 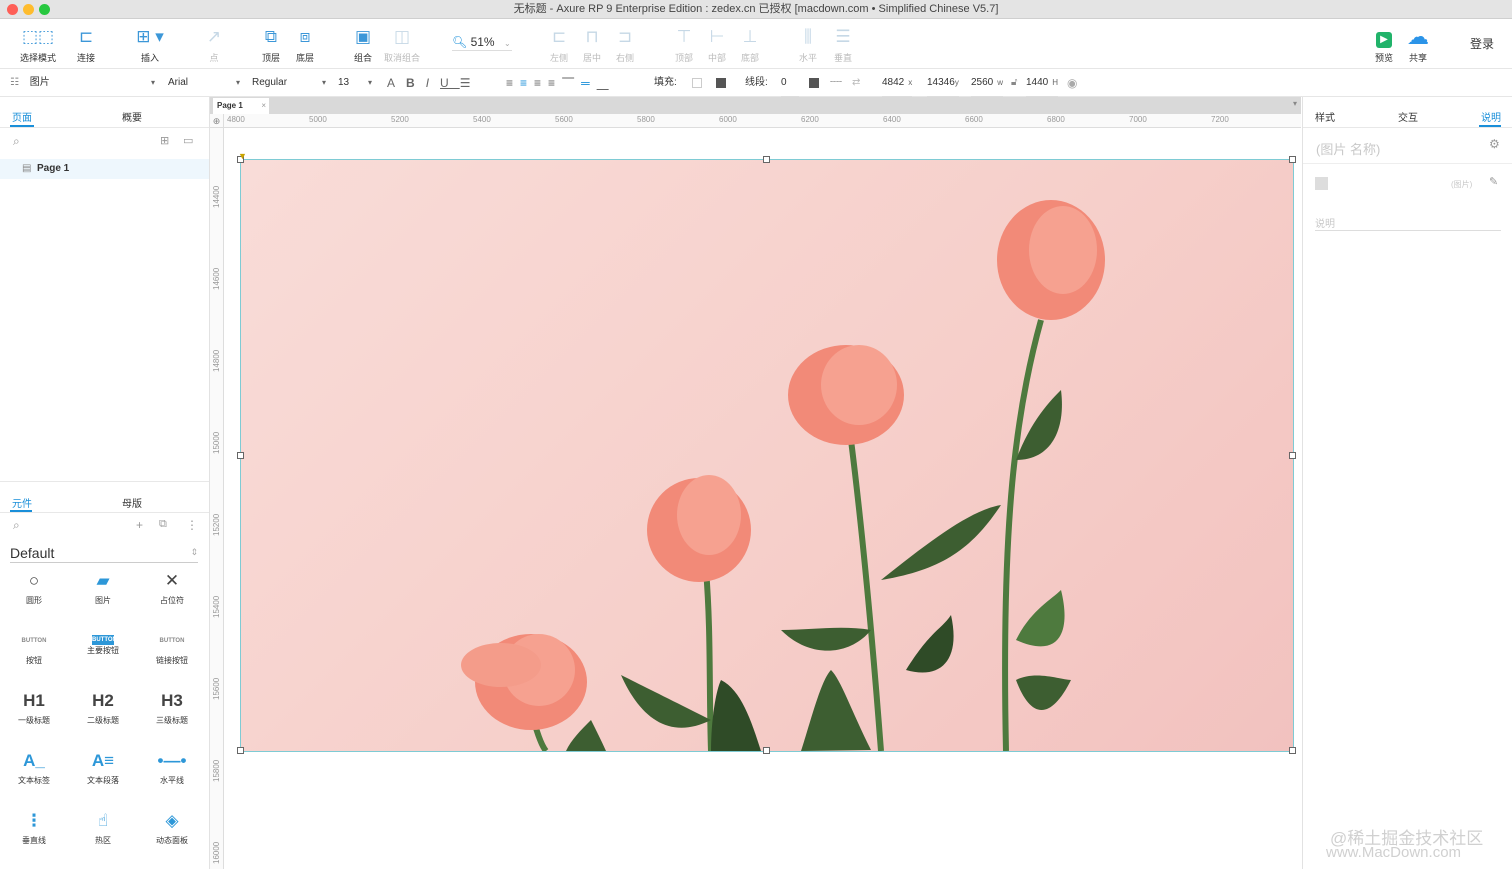 What do you see at coordinates (721, 83) in the screenshot?
I see `fill-image-swatch` at bounding box center [721, 83].